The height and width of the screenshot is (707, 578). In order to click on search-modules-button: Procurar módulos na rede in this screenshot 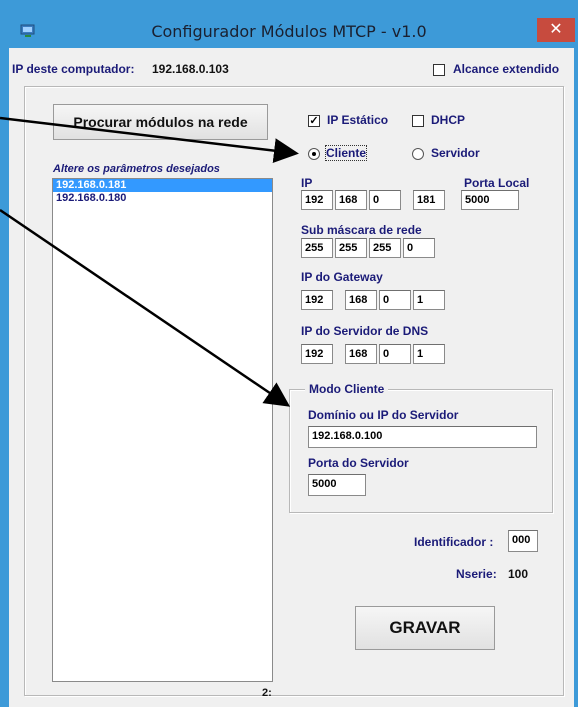, I will do `click(160, 122)`.